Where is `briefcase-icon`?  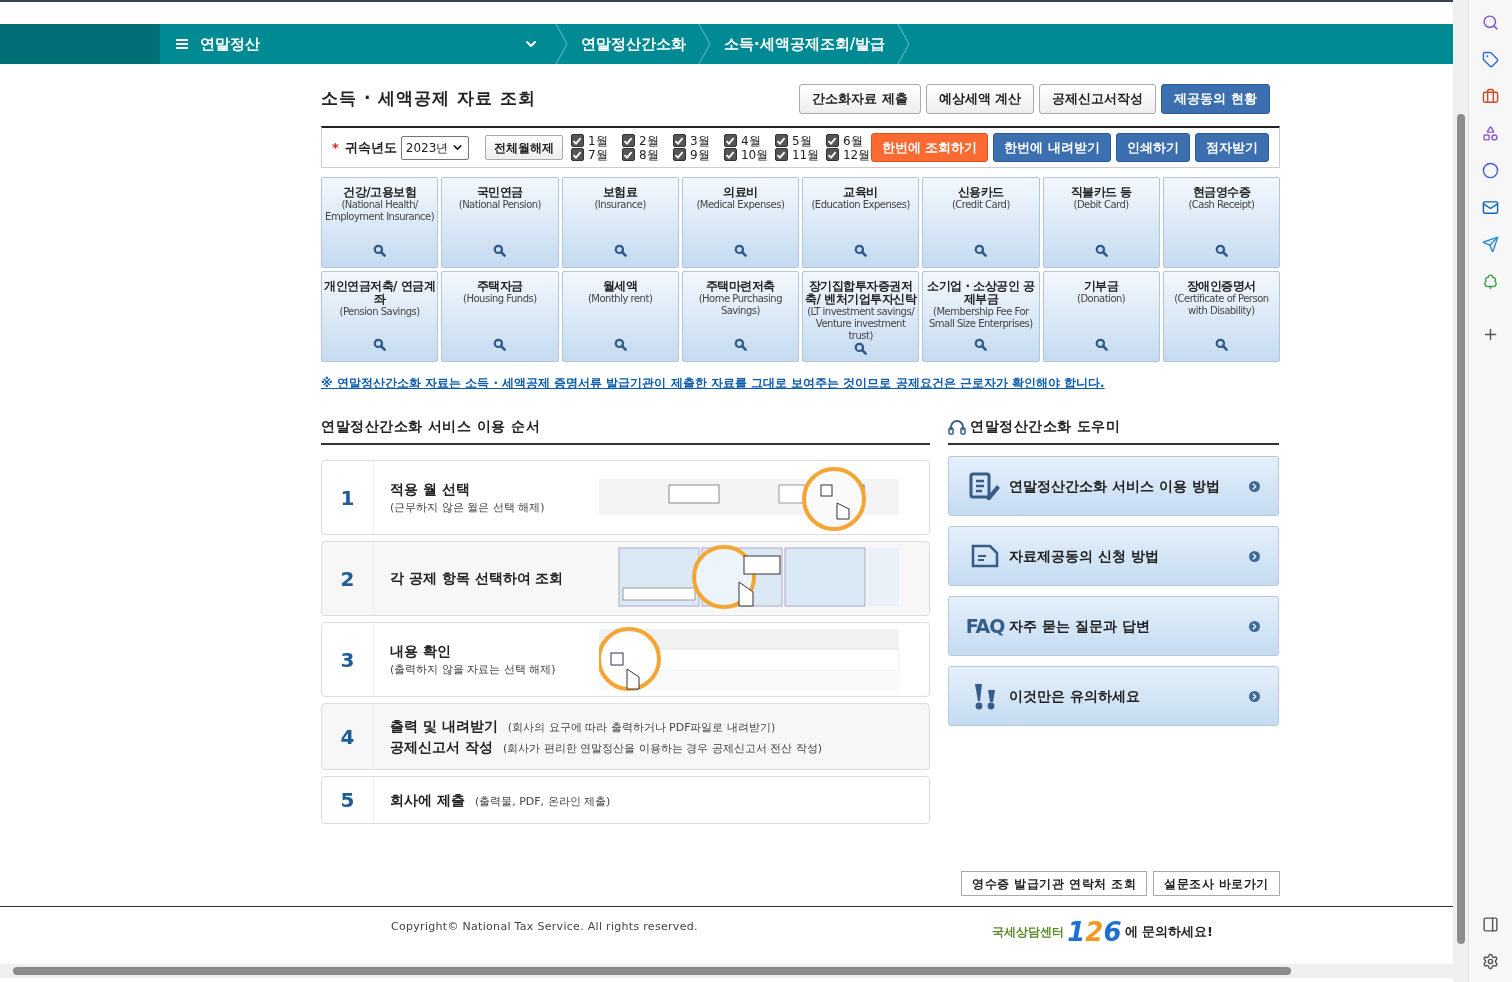 briefcase-icon is located at coordinates (1490, 96).